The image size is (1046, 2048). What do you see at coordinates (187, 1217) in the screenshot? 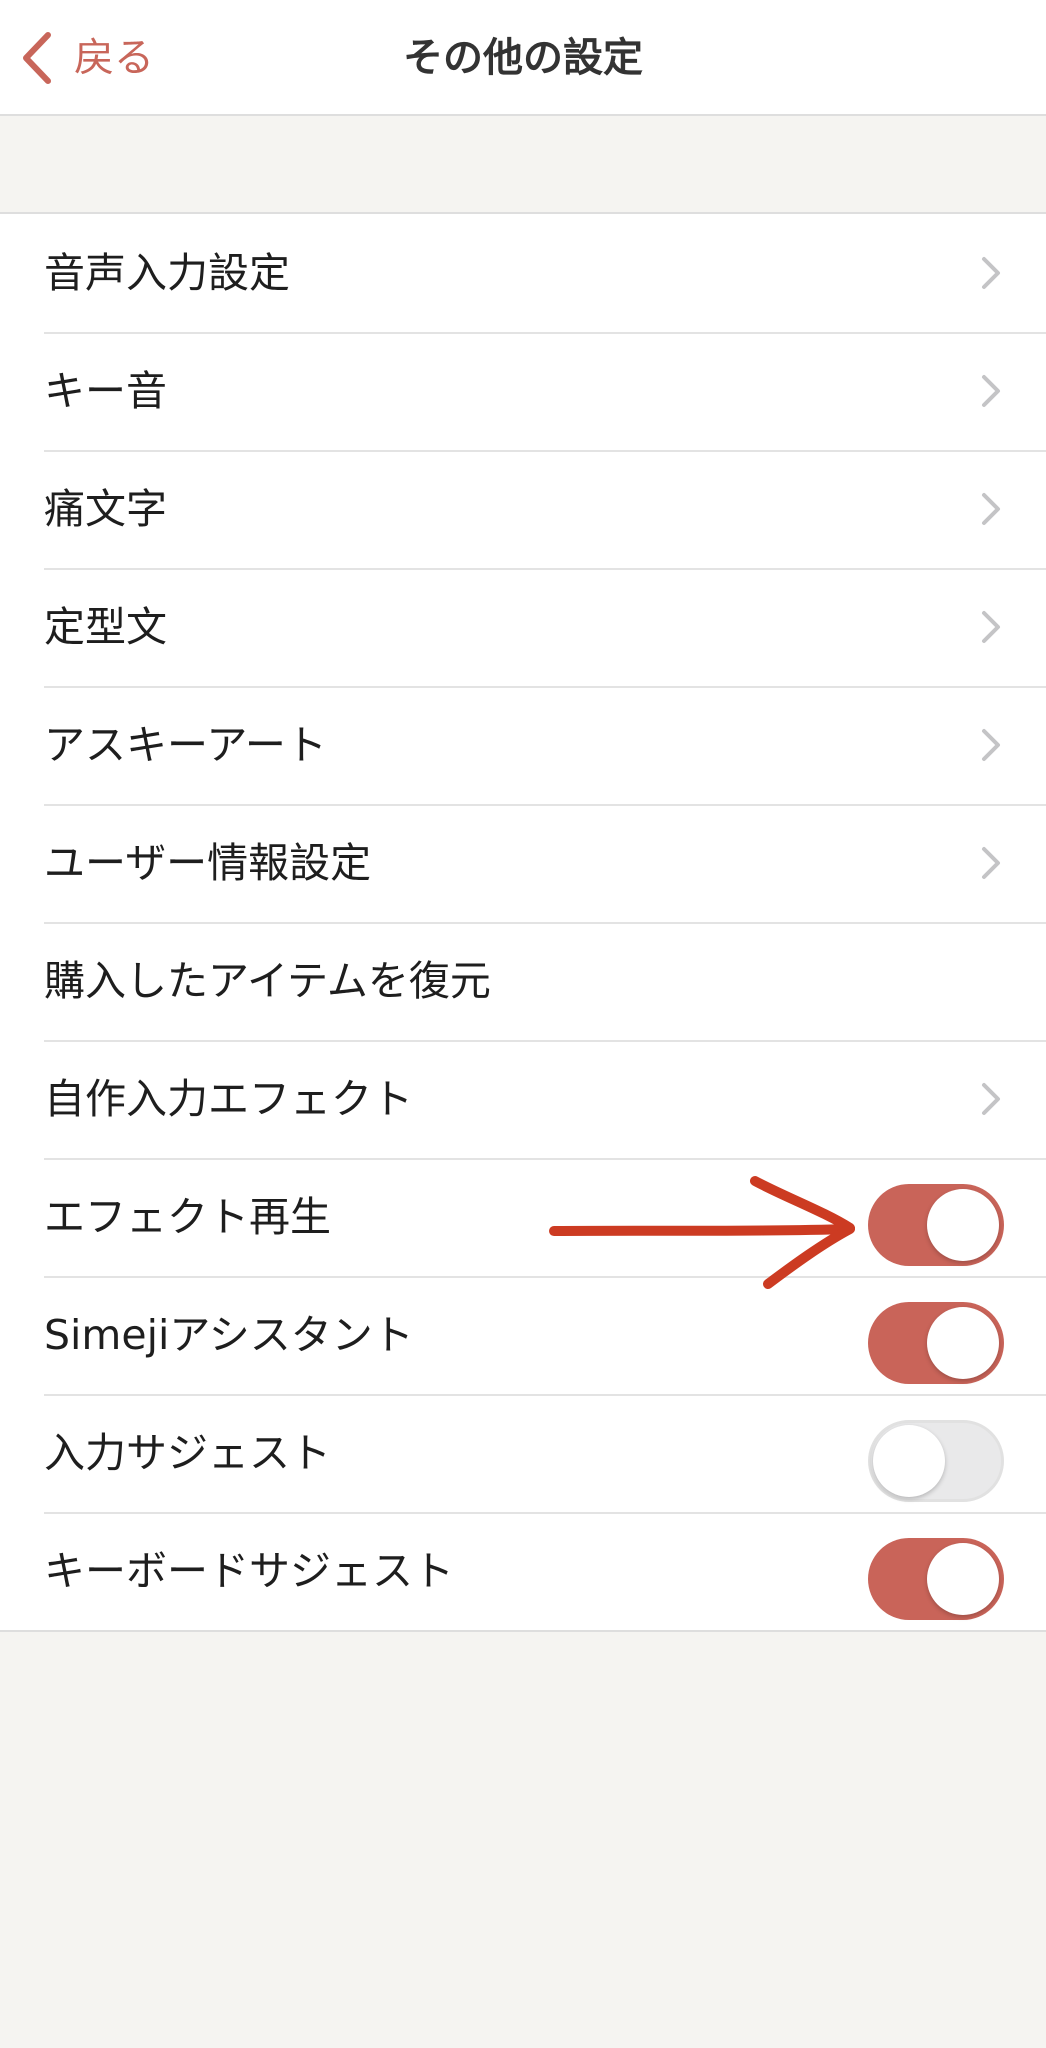
I see `setting-label: エフェクト再生` at bounding box center [187, 1217].